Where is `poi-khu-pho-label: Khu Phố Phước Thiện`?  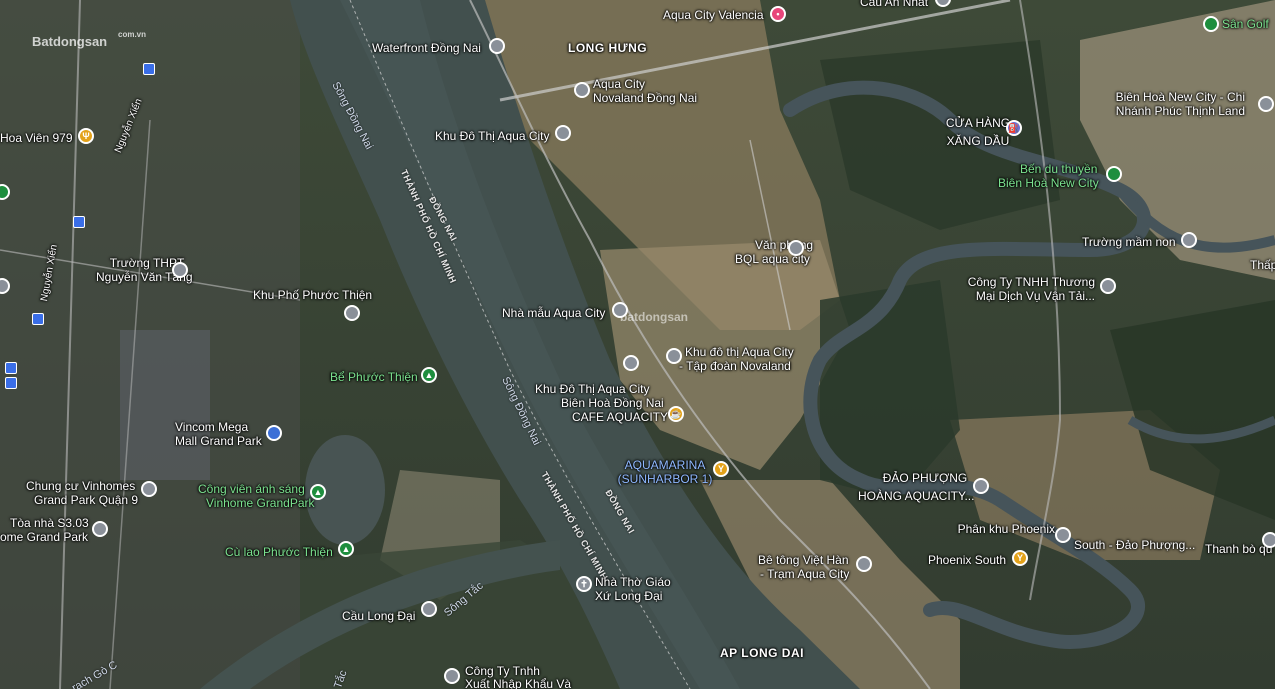 poi-khu-pho-label: Khu Phố Phước Thiện is located at coordinates (312, 295).